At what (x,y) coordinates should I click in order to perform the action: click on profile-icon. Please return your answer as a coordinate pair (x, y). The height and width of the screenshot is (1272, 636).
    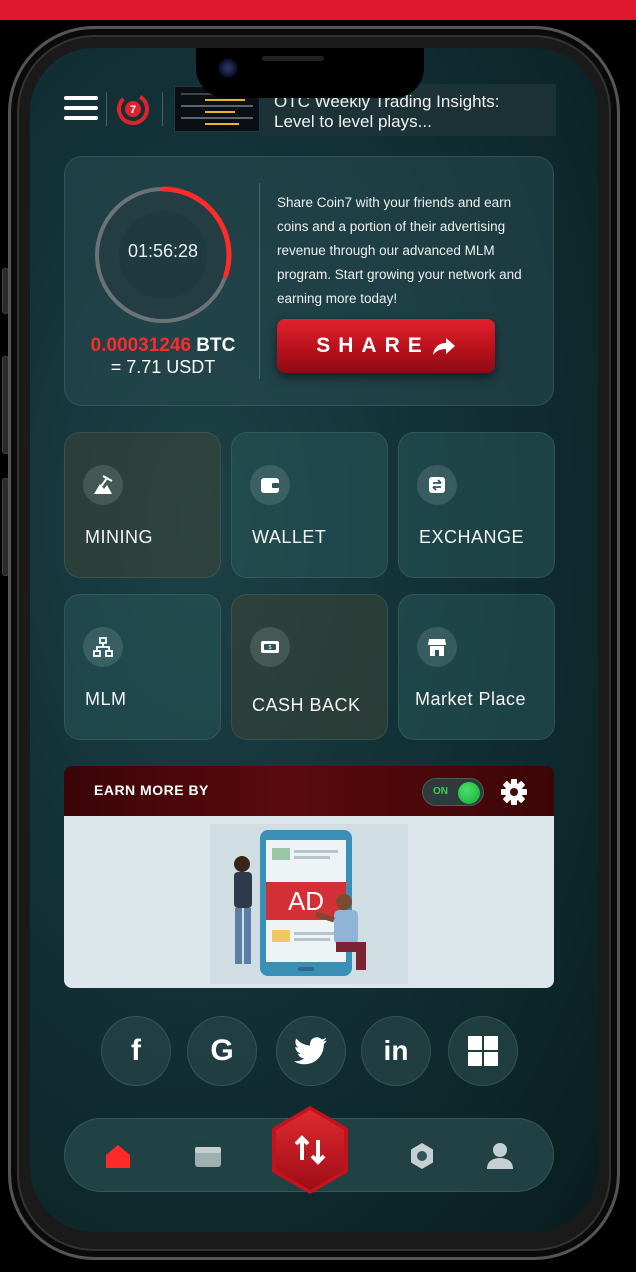
    Looking at the image, I should click on (500, 1156).